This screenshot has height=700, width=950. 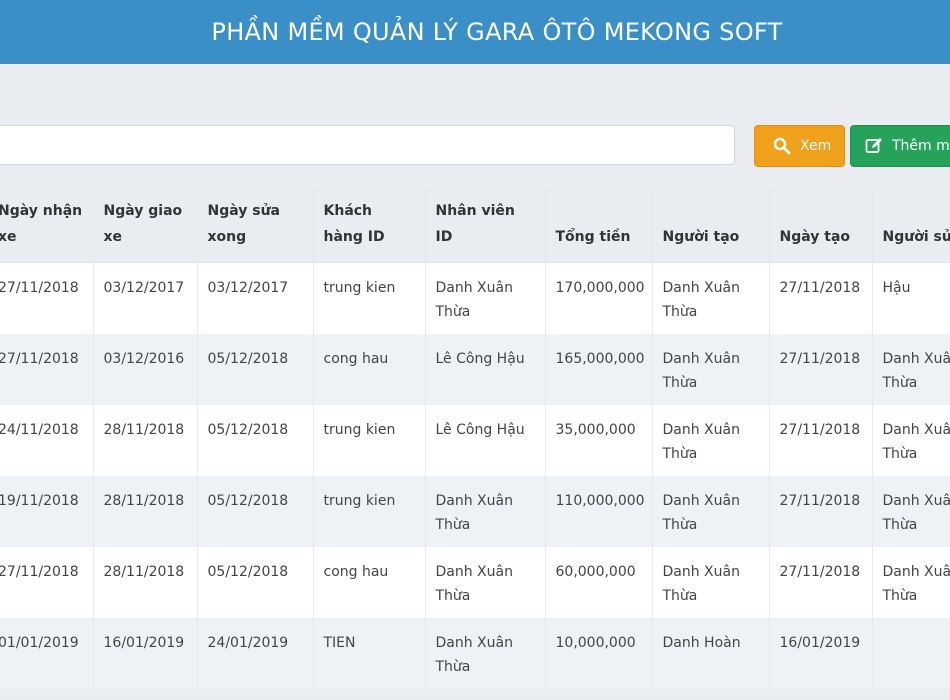 I want to click on column-header: Khách hàng ID, so click(x=369, y=225).